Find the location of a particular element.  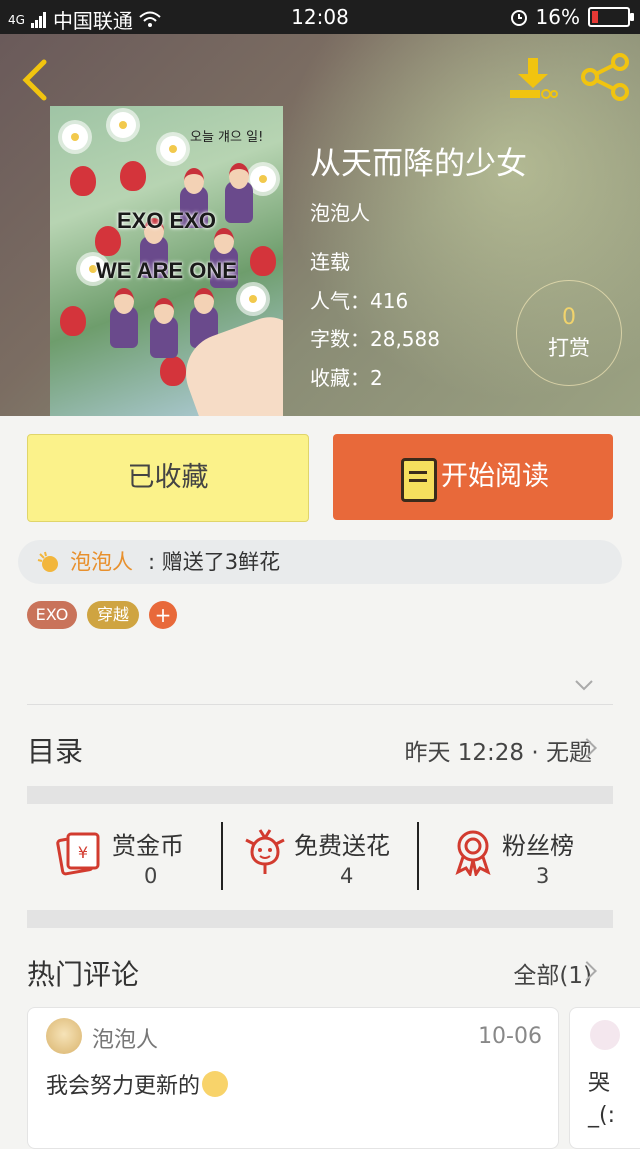

status-bar: 4G 中国联通 12:08 16% is located at coordinates (320, 17).